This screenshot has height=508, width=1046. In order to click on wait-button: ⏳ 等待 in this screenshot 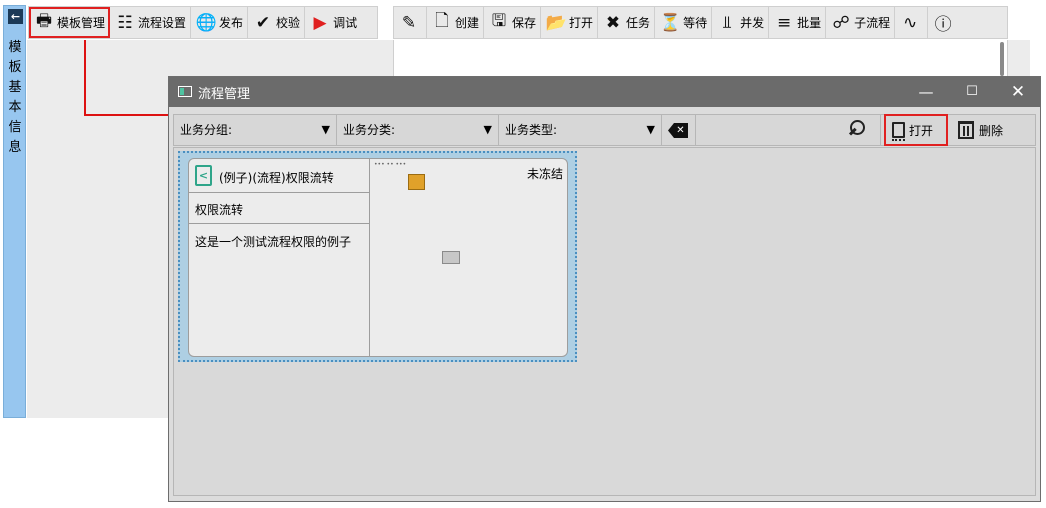, I will do `click(684, 22)`.